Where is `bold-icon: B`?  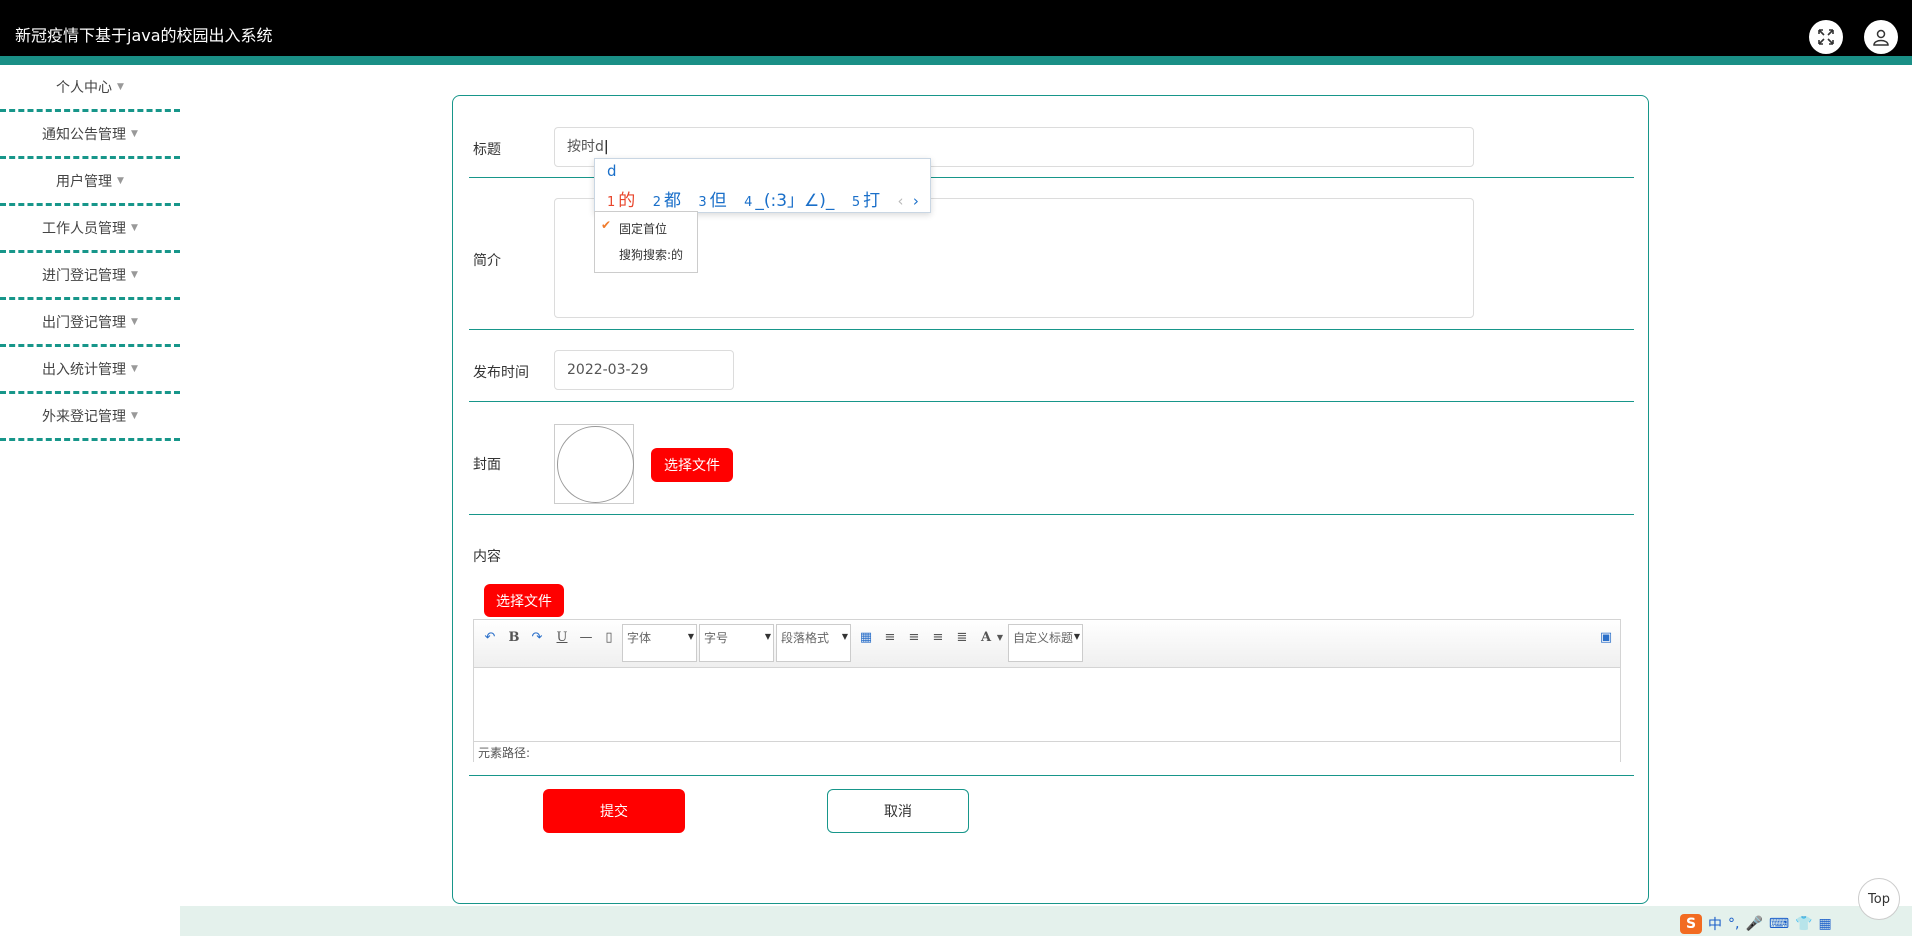
bold-icon: B is located at coordinates (514, 637).